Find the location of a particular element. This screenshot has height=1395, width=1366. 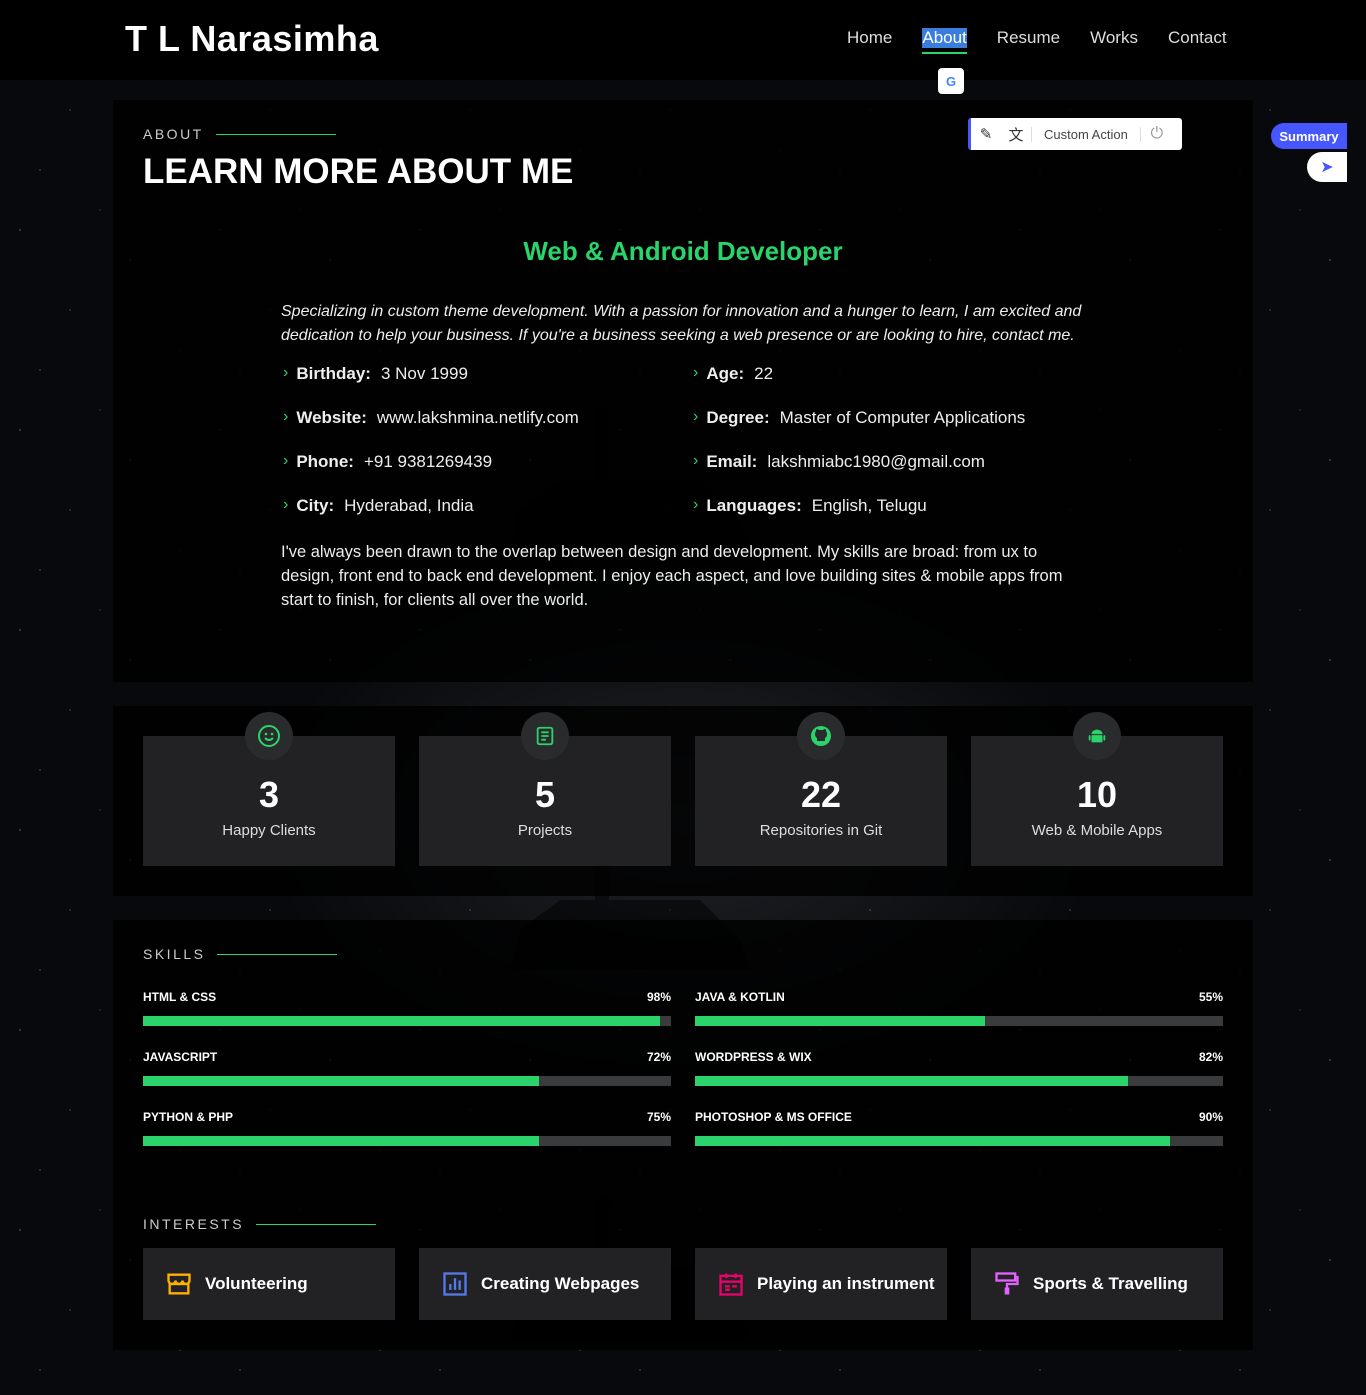

paint-roller-icon is located at coordinates (1007, 1284).